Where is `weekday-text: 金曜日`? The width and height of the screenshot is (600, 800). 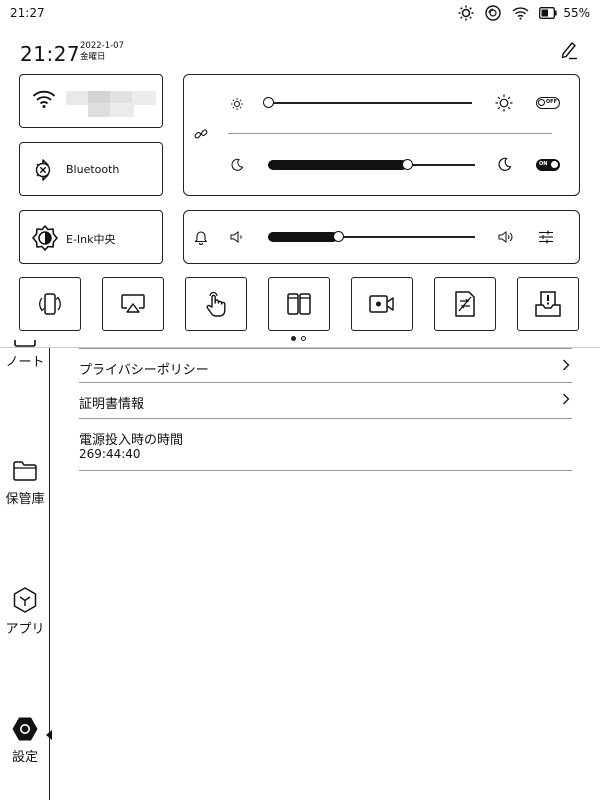 weekday-text: 金曜日 is located at coordinates (93, 57).